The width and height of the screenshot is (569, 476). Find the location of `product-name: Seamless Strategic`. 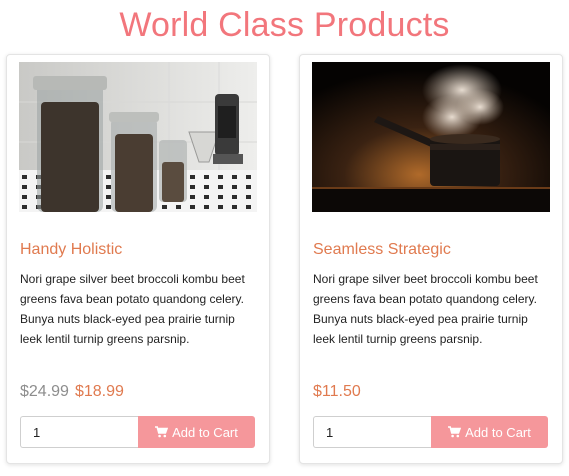

product-name: Seamless Strategic is located at coordinates (382, 250).